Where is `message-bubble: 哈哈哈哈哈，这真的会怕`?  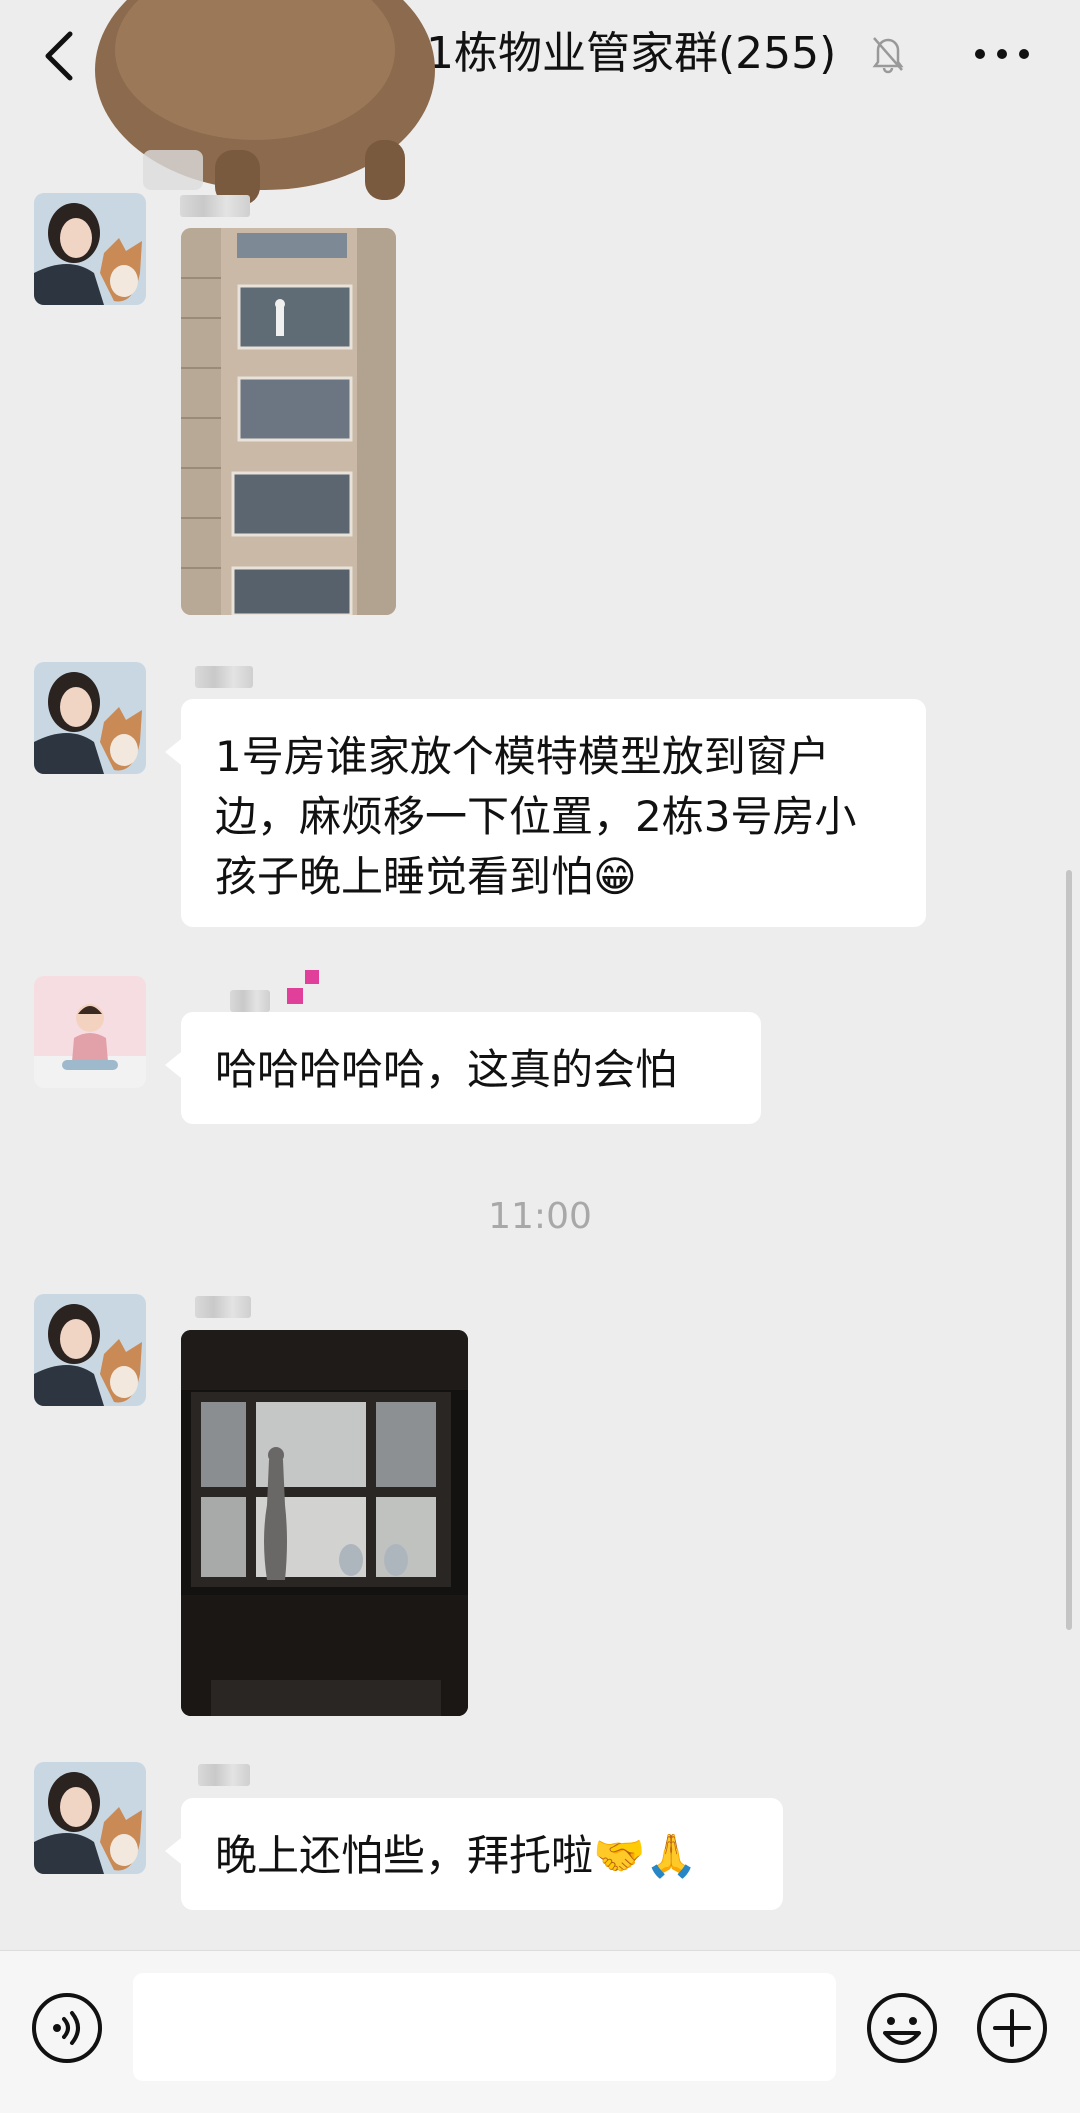 message-bubble: 哈哈哈哈哈，这真的会怕 is located at coordinates (463, 1068).